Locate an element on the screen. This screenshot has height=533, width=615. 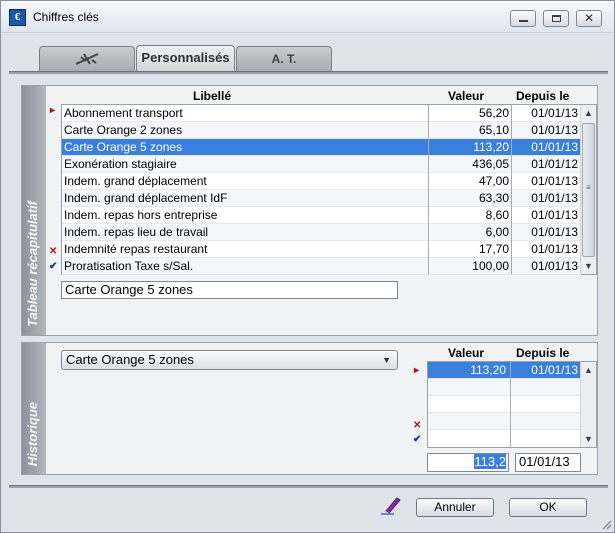
close-button: ✕ is located at coordinates (589, 18).